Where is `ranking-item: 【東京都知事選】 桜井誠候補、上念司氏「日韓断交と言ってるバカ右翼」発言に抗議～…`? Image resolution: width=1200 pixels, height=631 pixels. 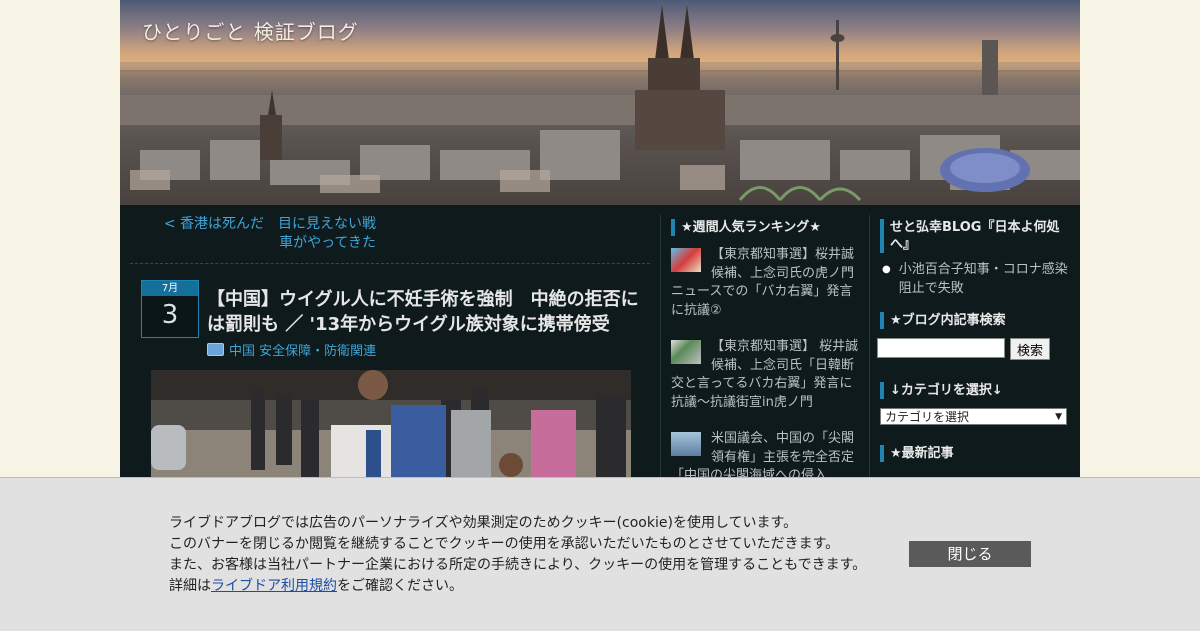
ranking-item: 【東京都知事選】 桜井誠候補、上念司氏「日韓断交と言ってるバカ右翼」発言に抗議～… is located at coordinates (766, 375).